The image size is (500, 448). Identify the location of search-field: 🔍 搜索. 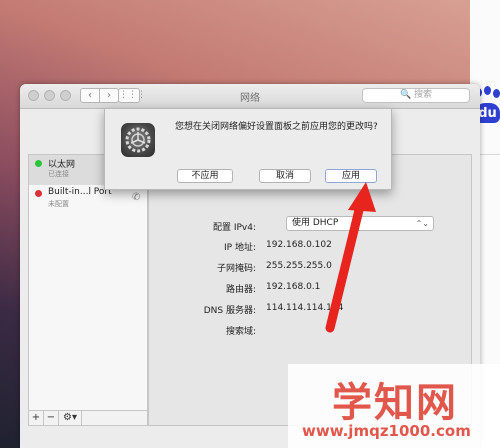
(416, 95).